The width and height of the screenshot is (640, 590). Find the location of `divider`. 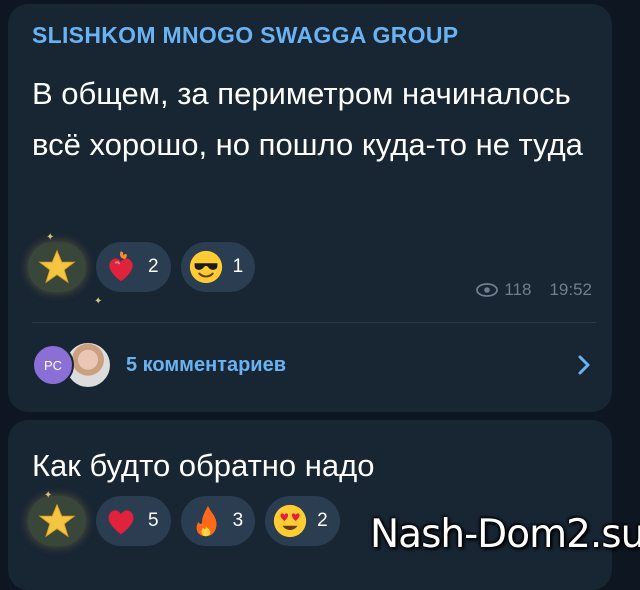

divider is located at coordinates (314, 322).